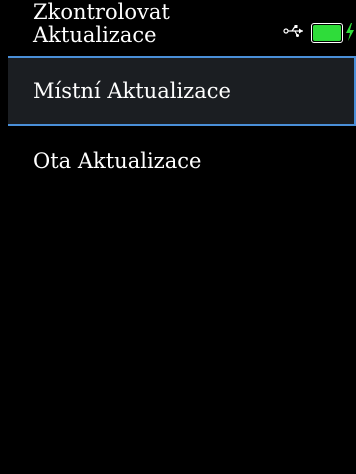 The image size is (356, 474). I want to click on menu-item-local-update: Místní Aktualizace, so click(178, 91).